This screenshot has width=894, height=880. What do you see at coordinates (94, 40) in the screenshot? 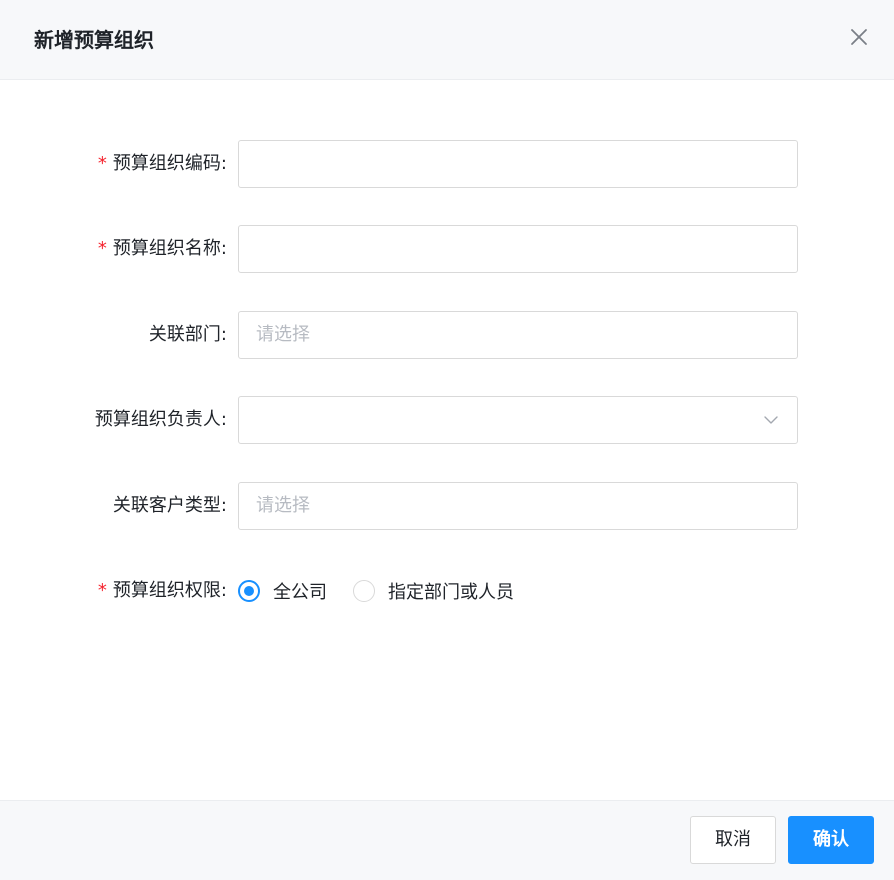
I see `dialog-title: 新增预算组织` at bounding box center [94, 40].